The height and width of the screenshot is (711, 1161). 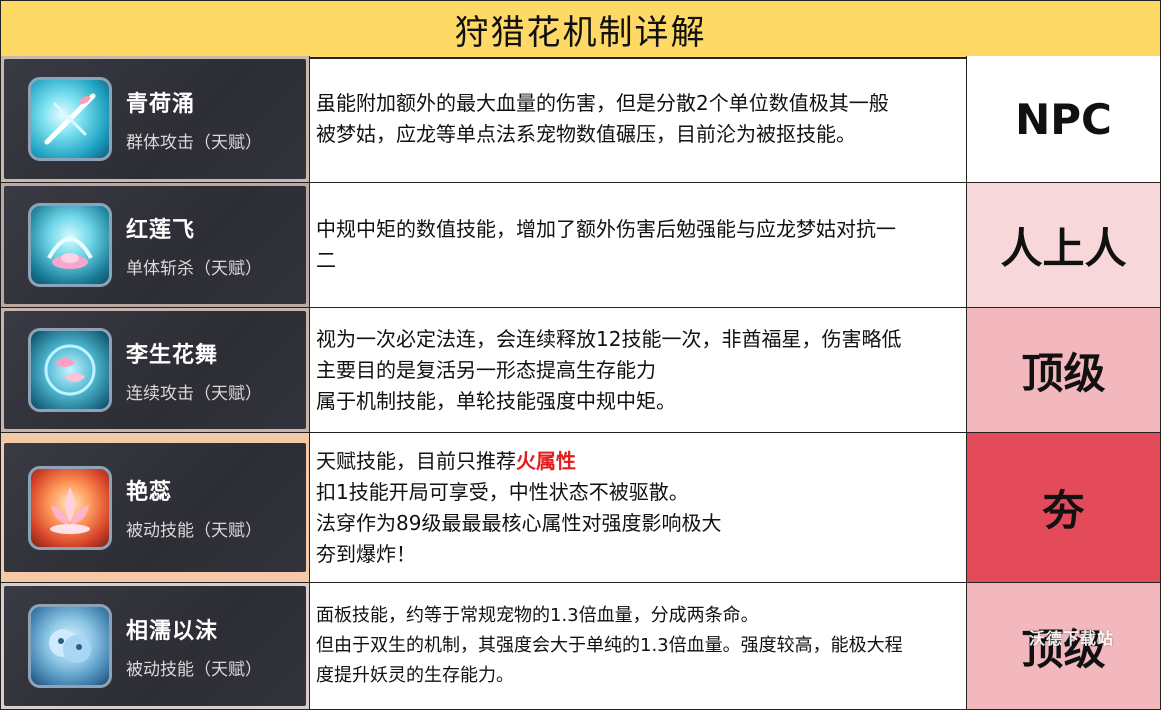 I want to click on rating-cell: 顶级, so click(x=1064, y=370).